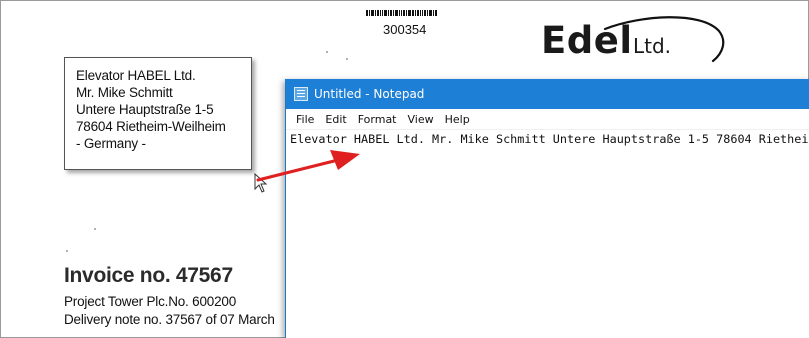 The height and width of the screenshot is (338, 809). What do you see at coordinates (547, 94) in the screenshot?
I see `notepad-titlebar: Untitled - Notepad` at bounding box center [547, 94].